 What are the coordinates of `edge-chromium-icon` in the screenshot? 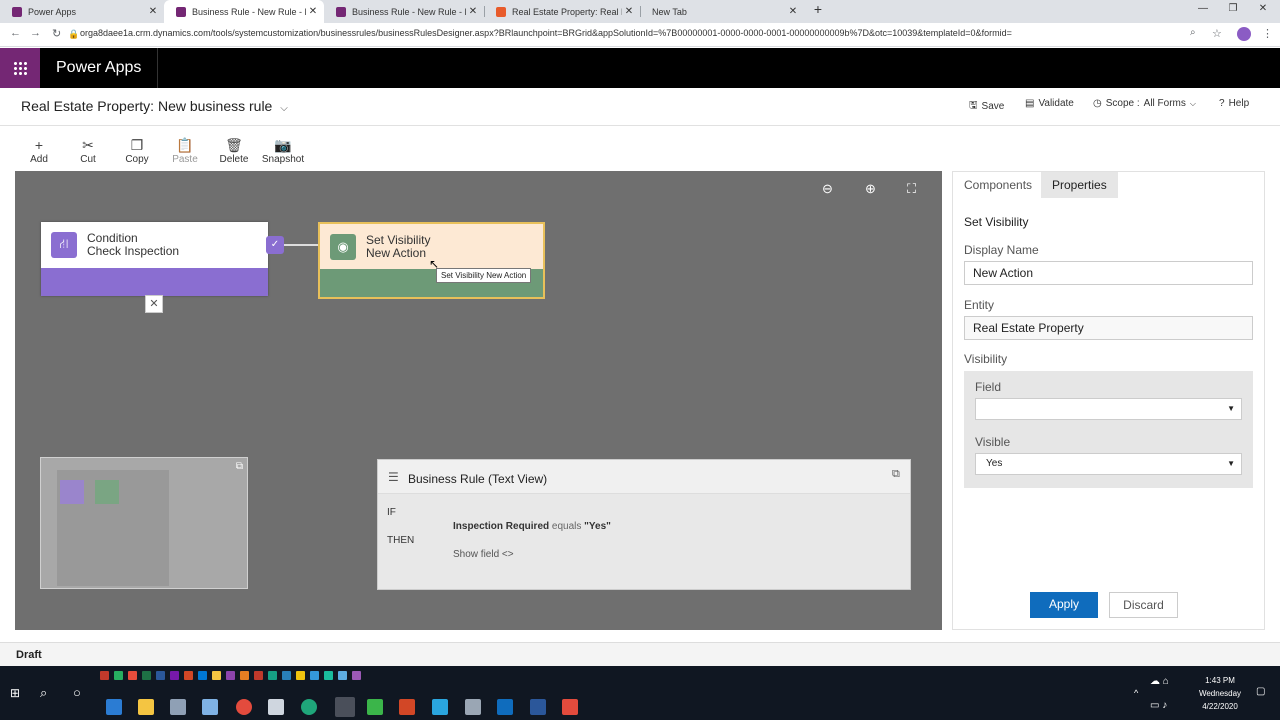 It's located at (309, 707).